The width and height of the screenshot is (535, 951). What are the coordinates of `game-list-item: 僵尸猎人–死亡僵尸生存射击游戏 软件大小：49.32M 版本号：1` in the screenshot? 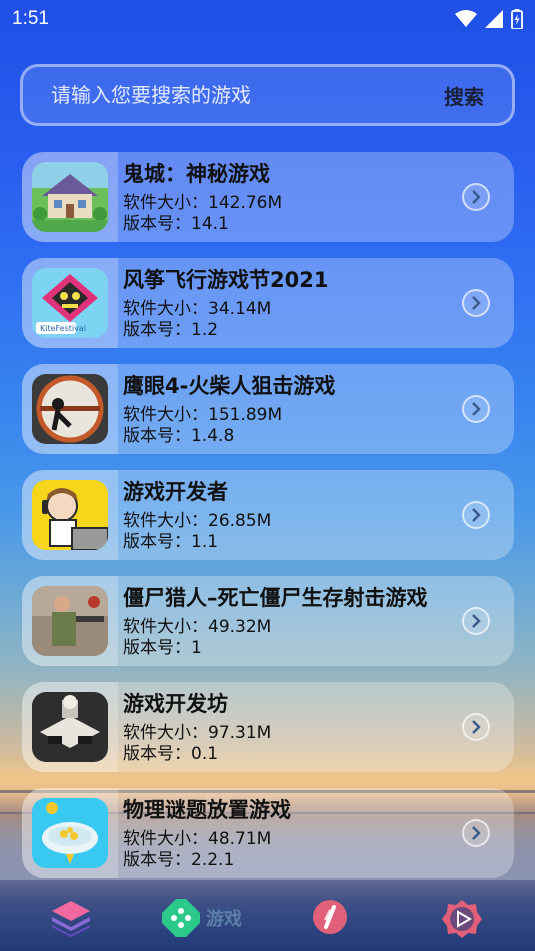 It's located at (268, 621).